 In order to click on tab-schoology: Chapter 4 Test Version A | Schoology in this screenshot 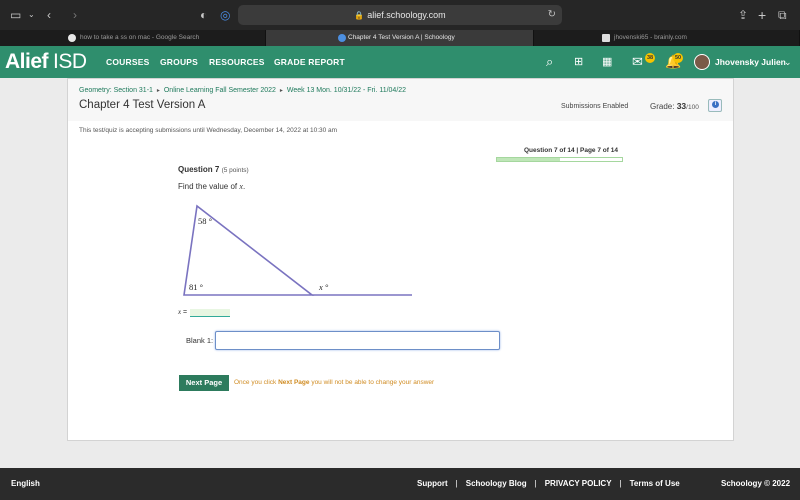, I will do `click(400, 38)`.